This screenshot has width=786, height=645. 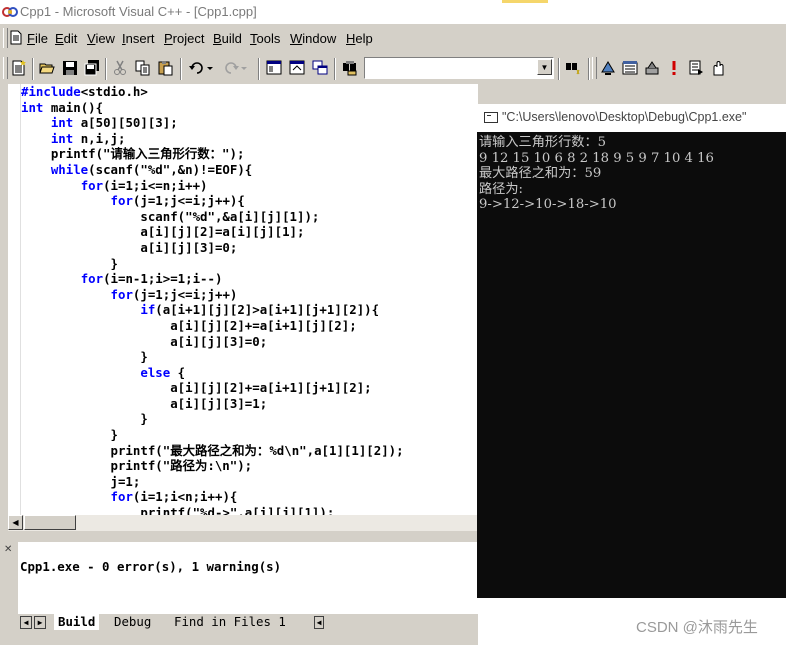 I want to click on find-in-files-icon, so click(x=350, y=68).